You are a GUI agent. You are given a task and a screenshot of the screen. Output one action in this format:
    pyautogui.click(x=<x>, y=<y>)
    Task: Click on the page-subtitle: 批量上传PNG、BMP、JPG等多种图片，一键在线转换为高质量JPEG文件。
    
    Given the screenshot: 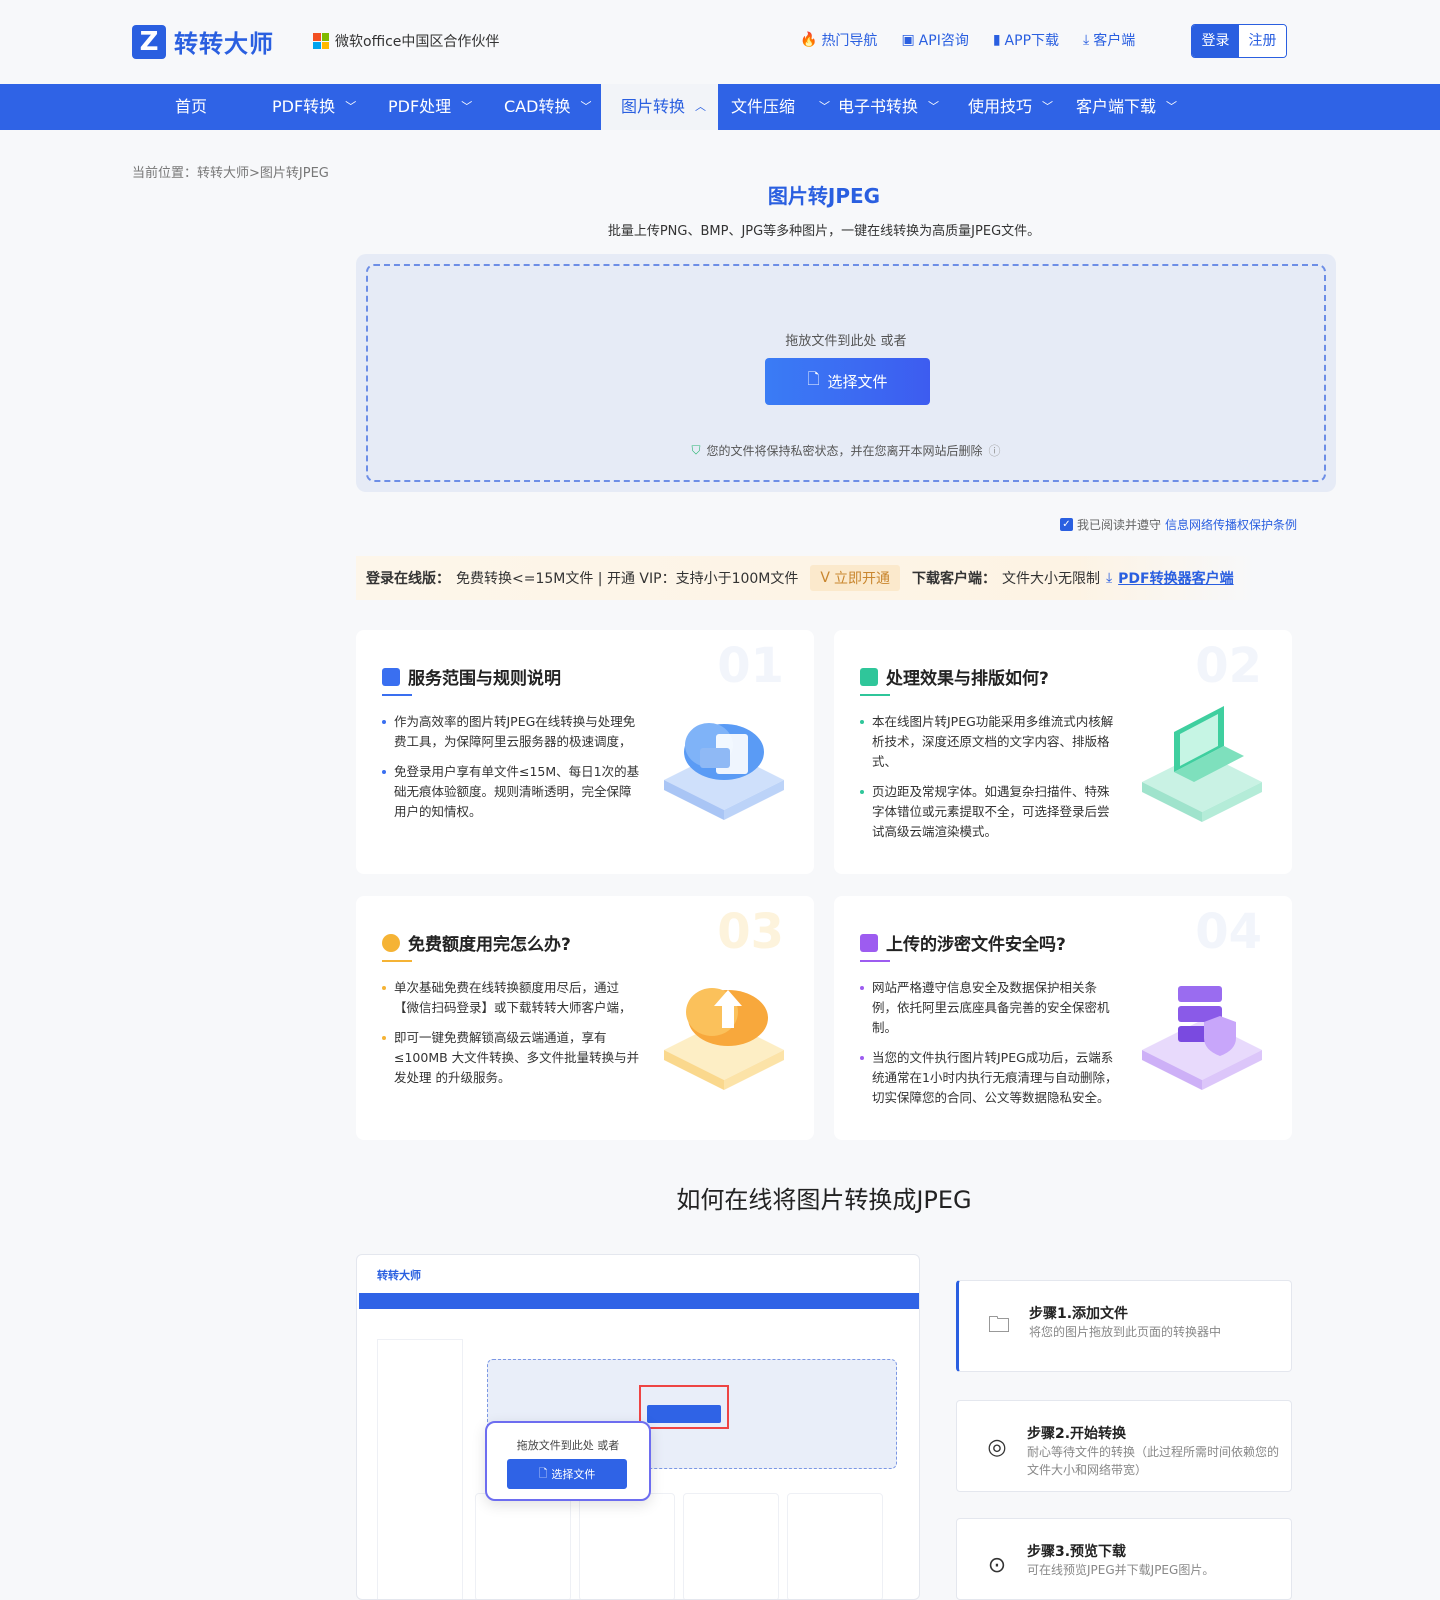 What is the action you would take?
    pyautogui.click(x=824, y=231)
    